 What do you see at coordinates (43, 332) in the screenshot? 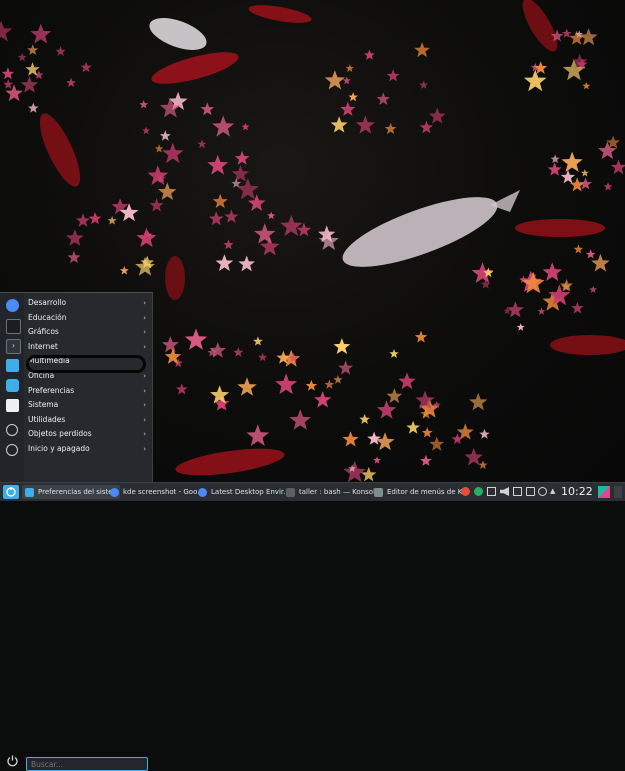
I see `category-label: Gráficos` at bounding box center [43, 332].